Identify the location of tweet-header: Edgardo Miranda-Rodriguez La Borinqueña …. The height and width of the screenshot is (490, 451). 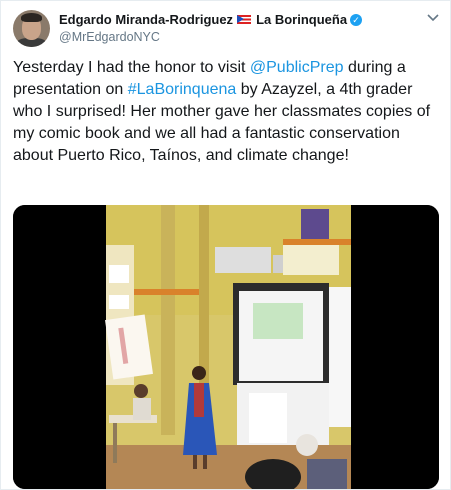
(239, 28).